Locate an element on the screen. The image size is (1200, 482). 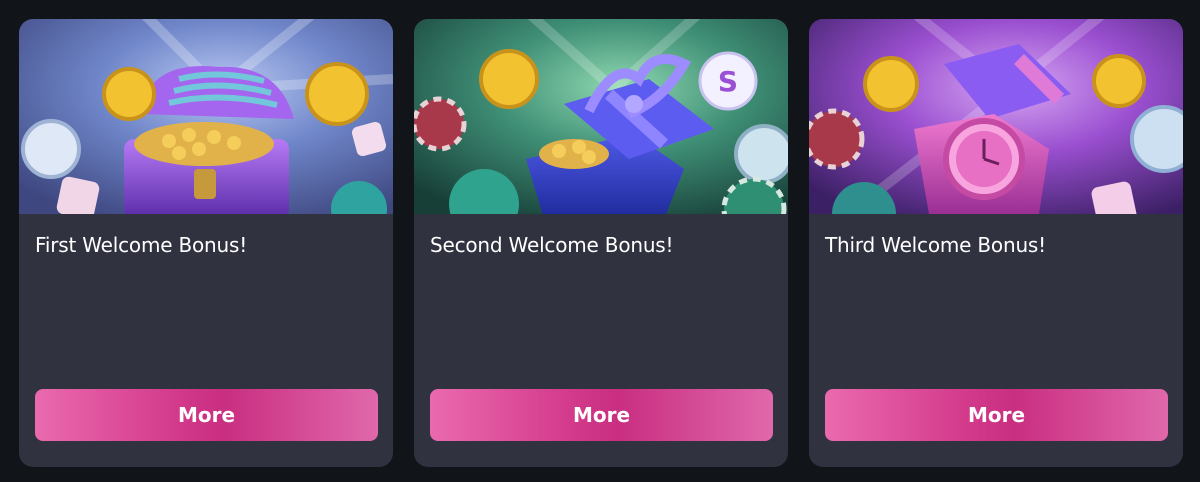
watch-box-image is located at coordinates (996, 116).